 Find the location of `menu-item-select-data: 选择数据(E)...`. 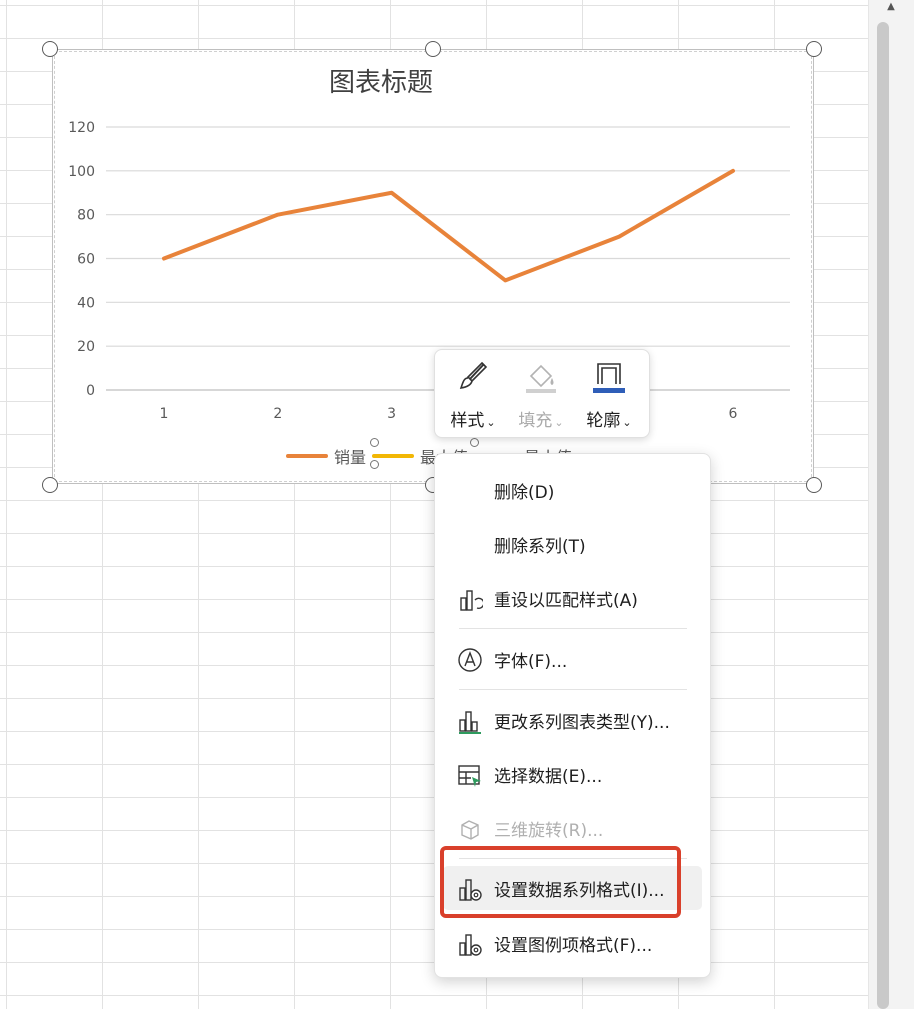

menu-item-select-data: 选择数据(E)... is located at coordinates (572, 774).